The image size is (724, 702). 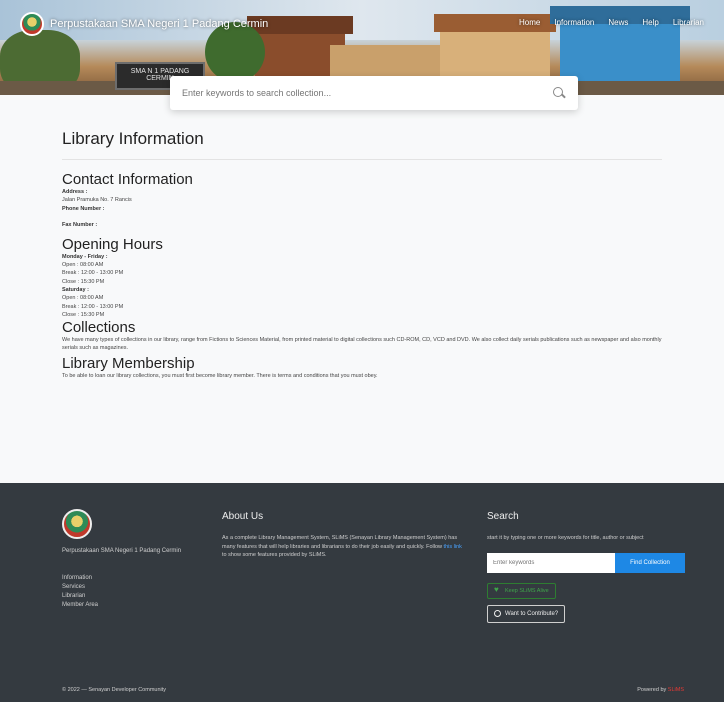 I want to click on copyright: © 2022 — Senayan Developer Community, so click(x=114, y=690).